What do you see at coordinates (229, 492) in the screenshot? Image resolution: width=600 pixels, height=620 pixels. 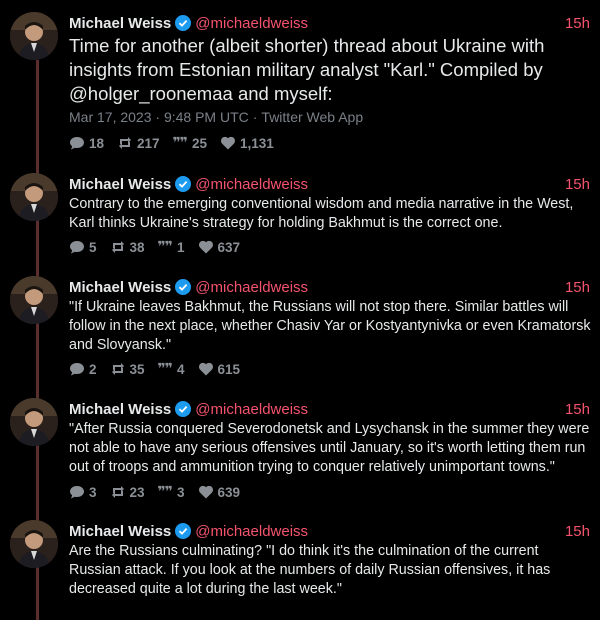 I see `like-count: 639` at bounding box center [229, 492].